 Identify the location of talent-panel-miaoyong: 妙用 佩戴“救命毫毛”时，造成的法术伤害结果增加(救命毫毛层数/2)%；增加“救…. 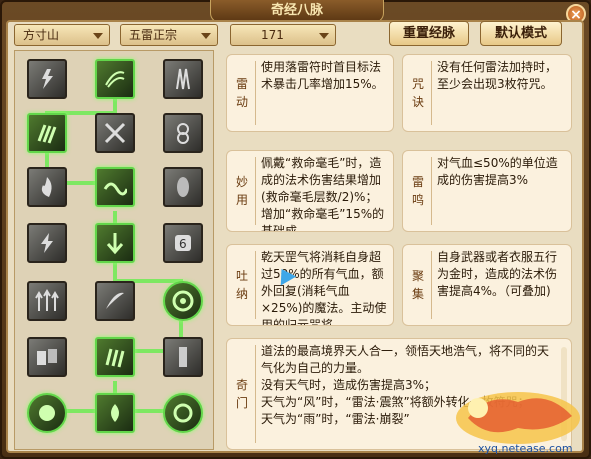
(310, 191).